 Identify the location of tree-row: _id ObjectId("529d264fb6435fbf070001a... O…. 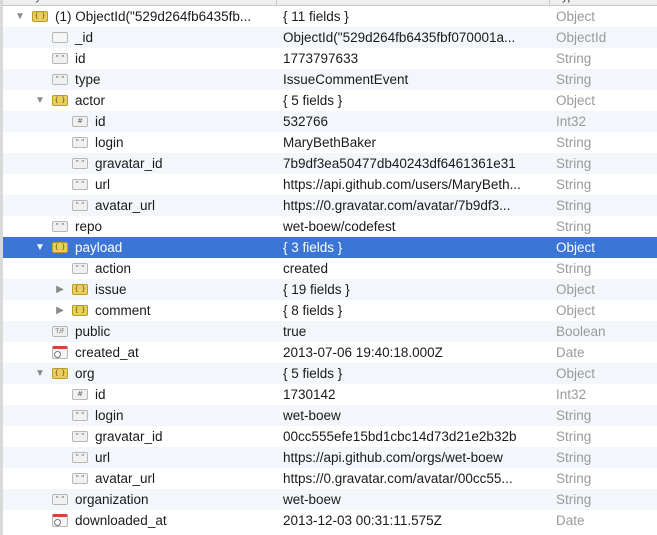
(328, 37).